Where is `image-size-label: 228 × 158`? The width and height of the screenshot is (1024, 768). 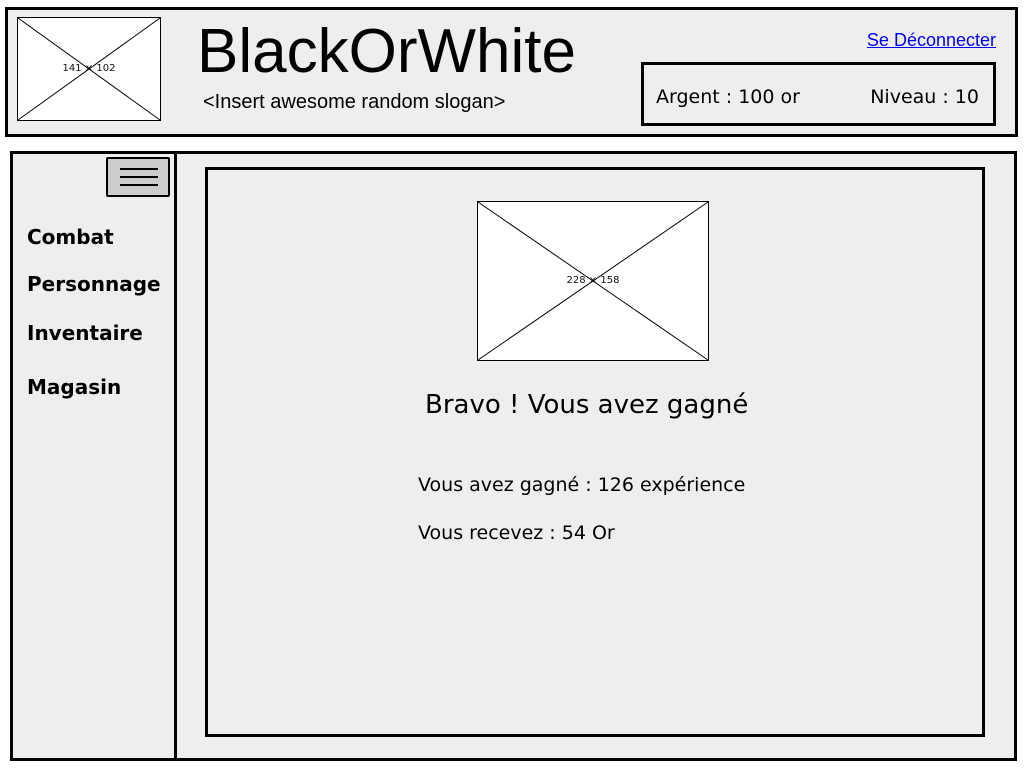
image-size-label: 228 × 158 is located at coordinates (593, 280).